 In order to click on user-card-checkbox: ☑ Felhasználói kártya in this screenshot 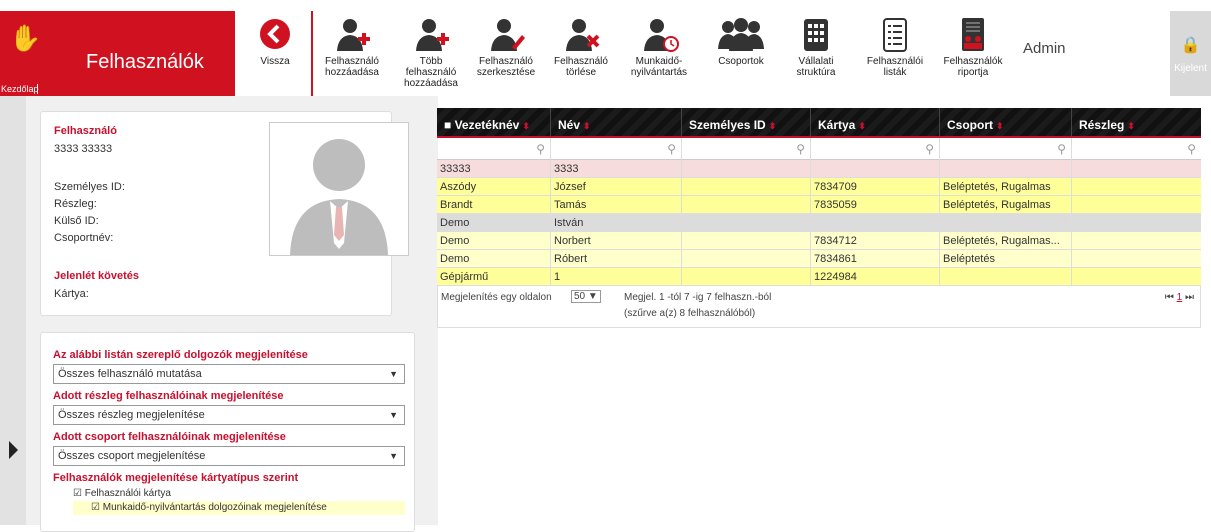, I will do `click(239, 494)`.